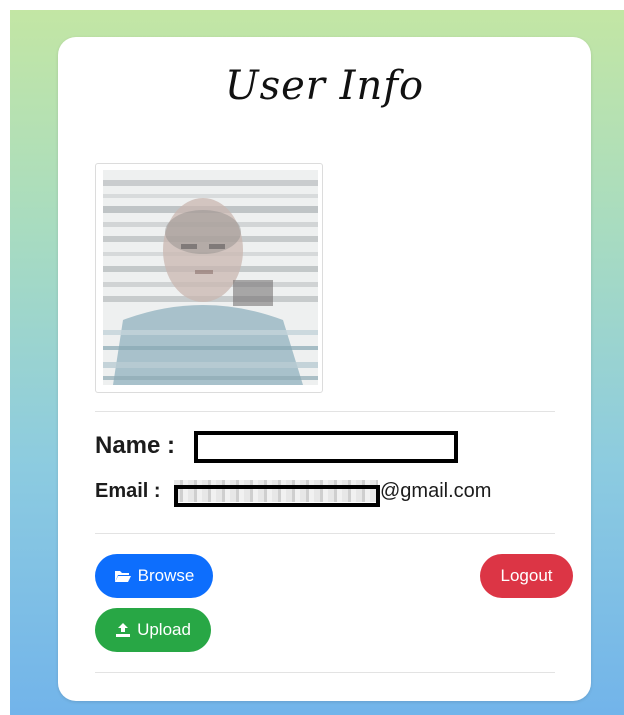  I want to click on browse-button: Browse, so click(154, 576).